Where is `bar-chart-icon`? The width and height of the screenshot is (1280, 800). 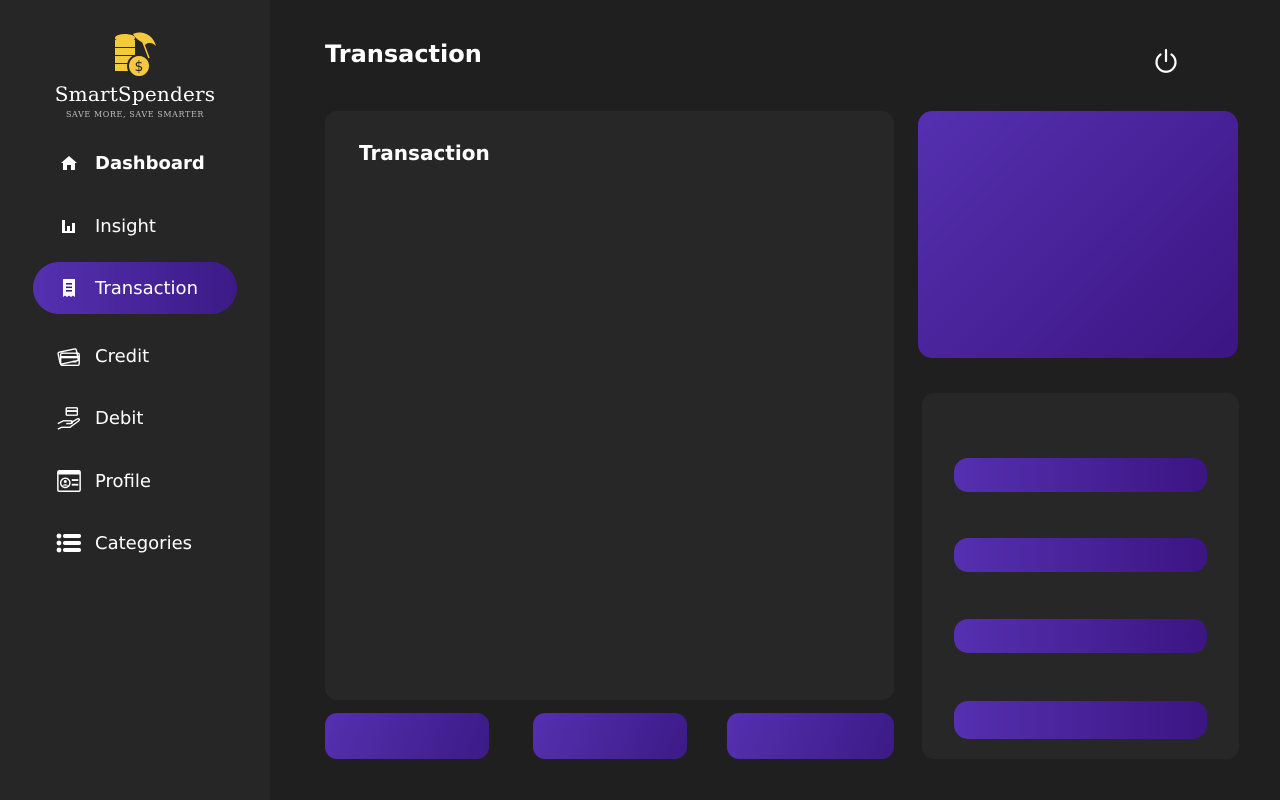
bar-chart-icon is located at coordinates (69, 226).